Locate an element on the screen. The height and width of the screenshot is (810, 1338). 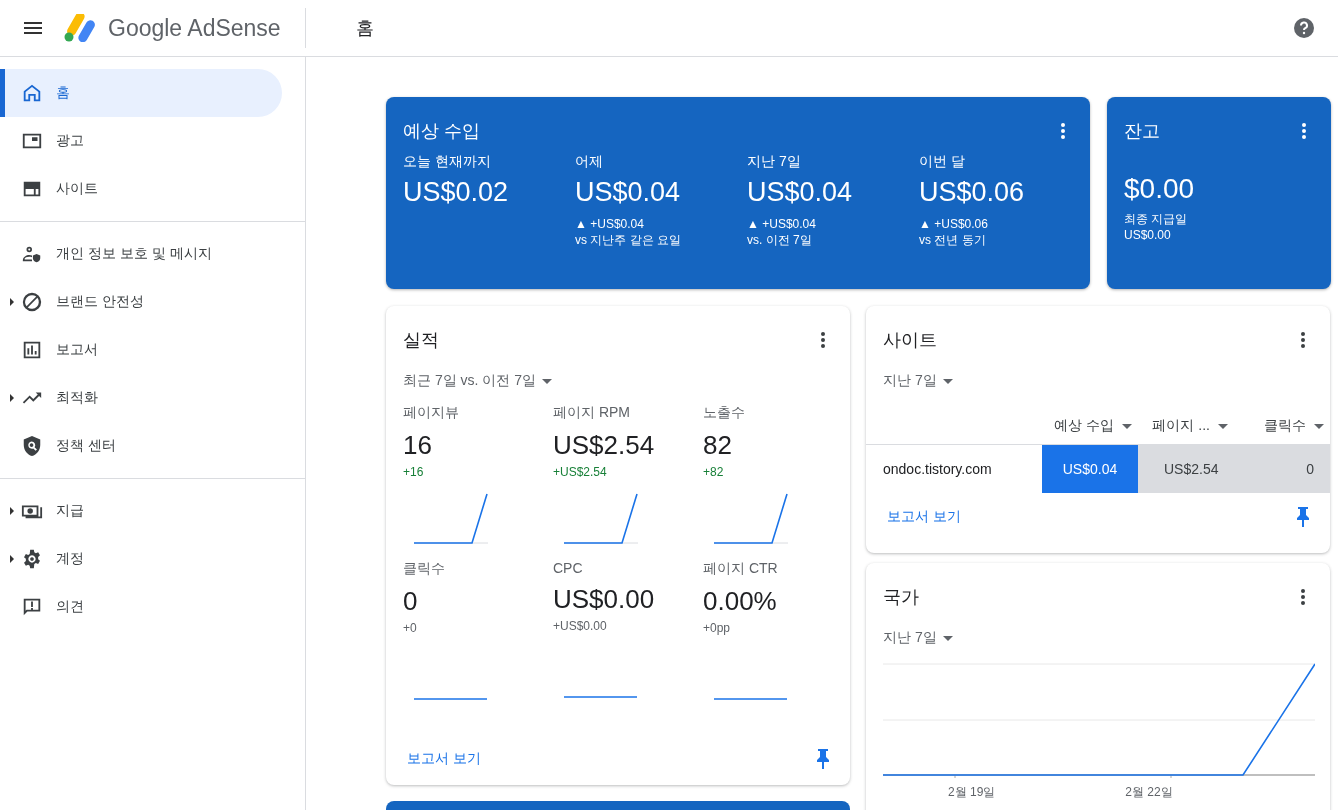
metric-label: 페이지뷰 is located at coordinates (431, 413).